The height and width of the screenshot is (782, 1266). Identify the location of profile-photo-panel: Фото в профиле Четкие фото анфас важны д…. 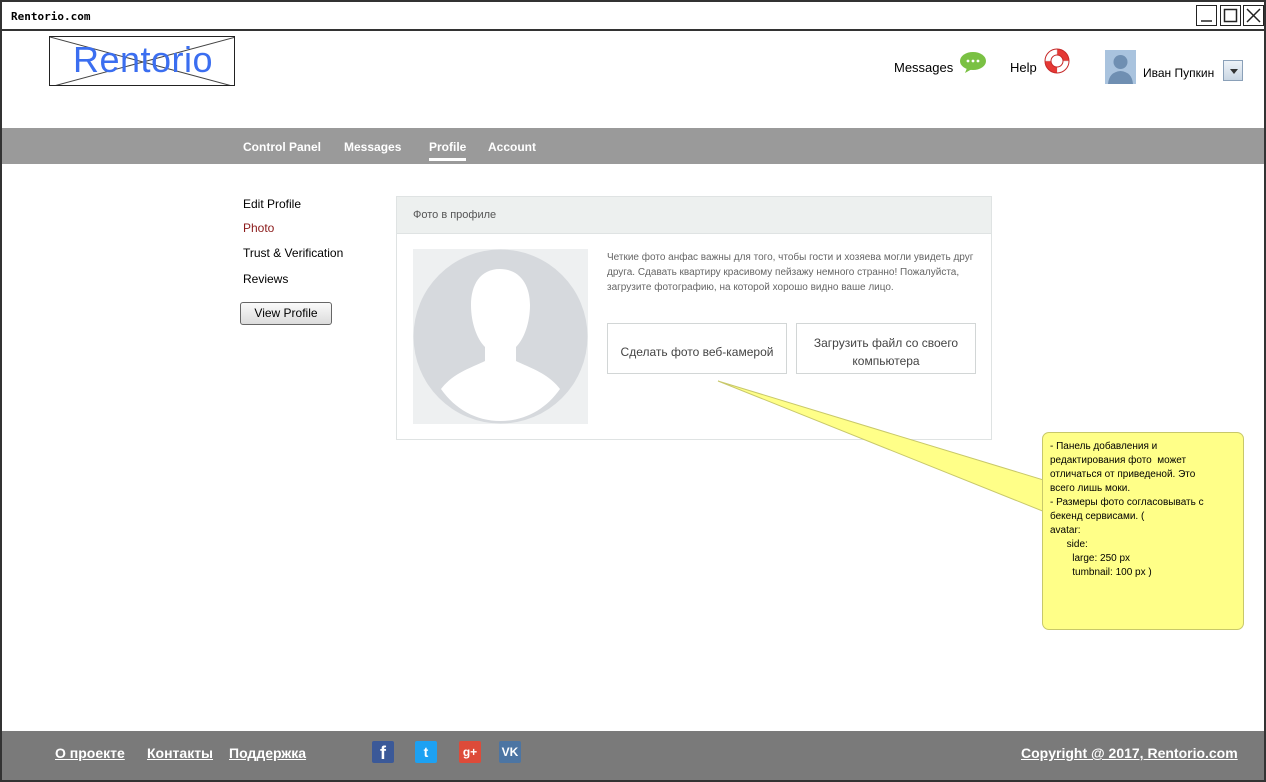
(694, 318).